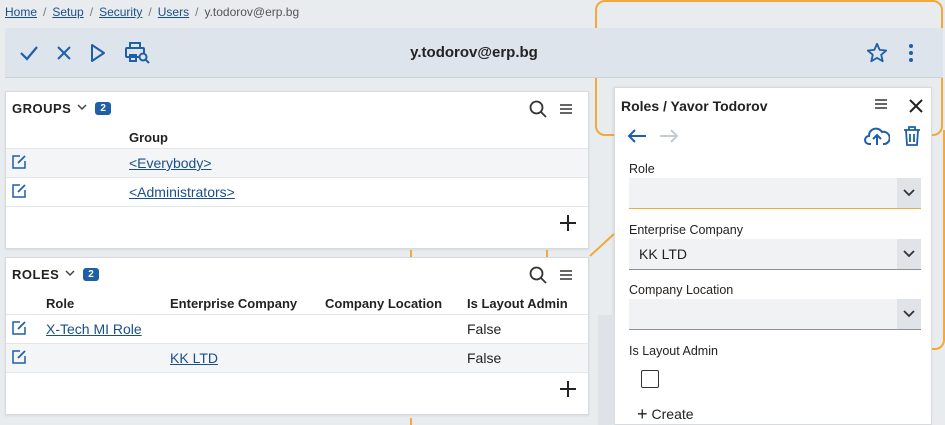  I want to click on scrollbar-track, so click(605, 370).